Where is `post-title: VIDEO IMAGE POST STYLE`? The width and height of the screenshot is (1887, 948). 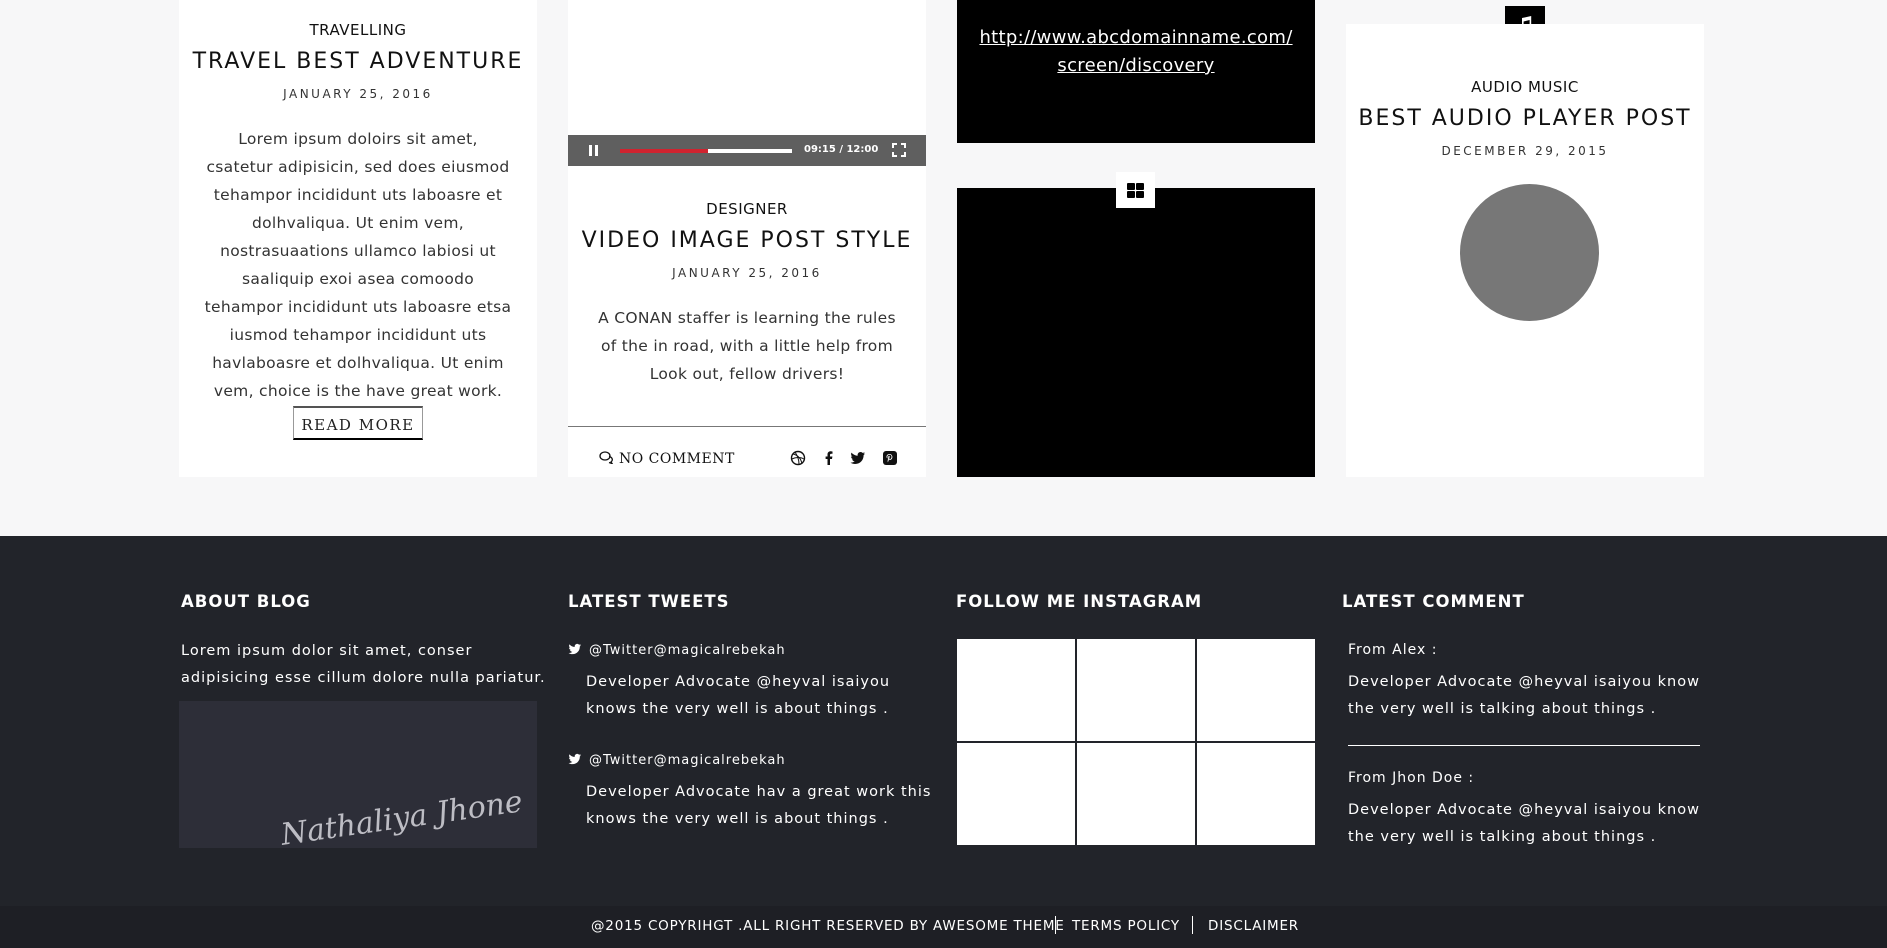
post-title: VIDEO IMAGE POST STYLE is located at coordinates (747, 240).